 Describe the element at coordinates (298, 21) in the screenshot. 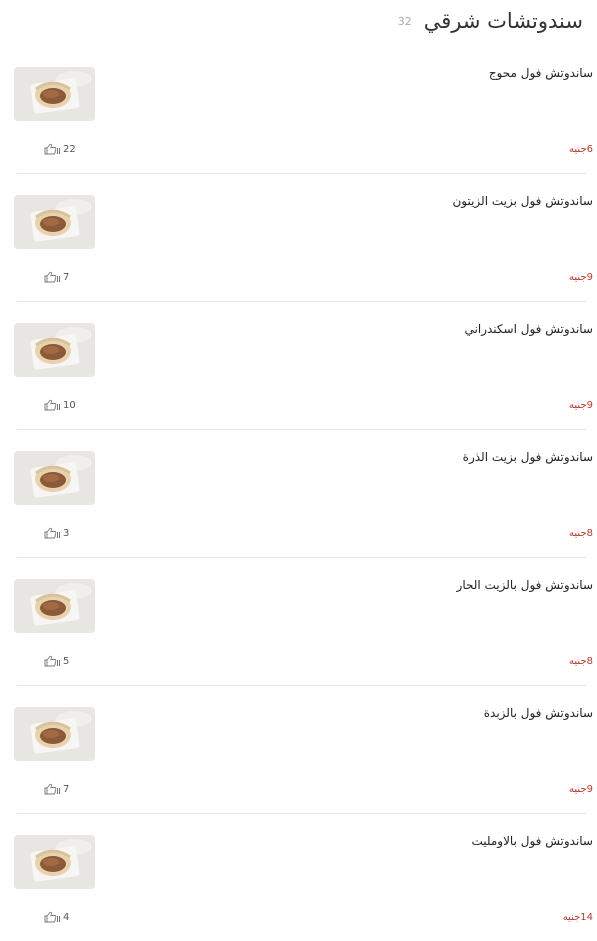

I see `page-header: سندوتشات شرقي 32` at that location.